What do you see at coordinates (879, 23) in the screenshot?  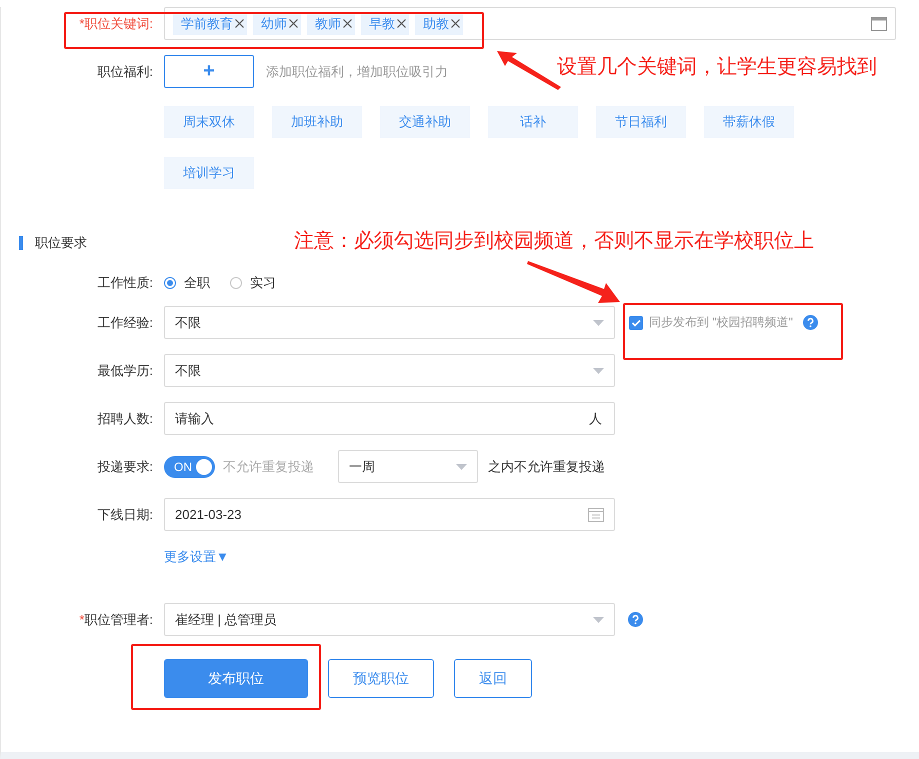 I see `window-icon` at bounding box center [879, 23].